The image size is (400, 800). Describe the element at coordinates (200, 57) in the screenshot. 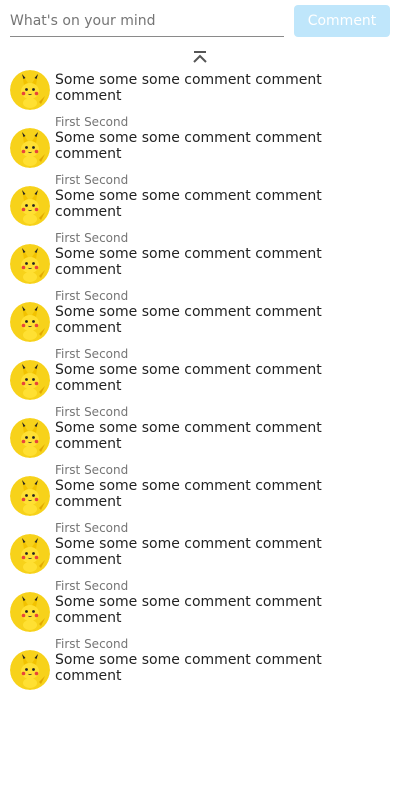

I see `collapse-up-icon` at that location.